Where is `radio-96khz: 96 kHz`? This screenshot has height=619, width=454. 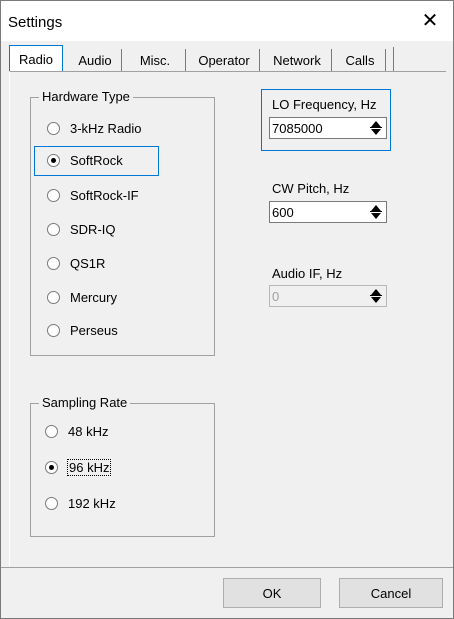
radio-96khz: 96 kHz is located at coordinates (78, 467).